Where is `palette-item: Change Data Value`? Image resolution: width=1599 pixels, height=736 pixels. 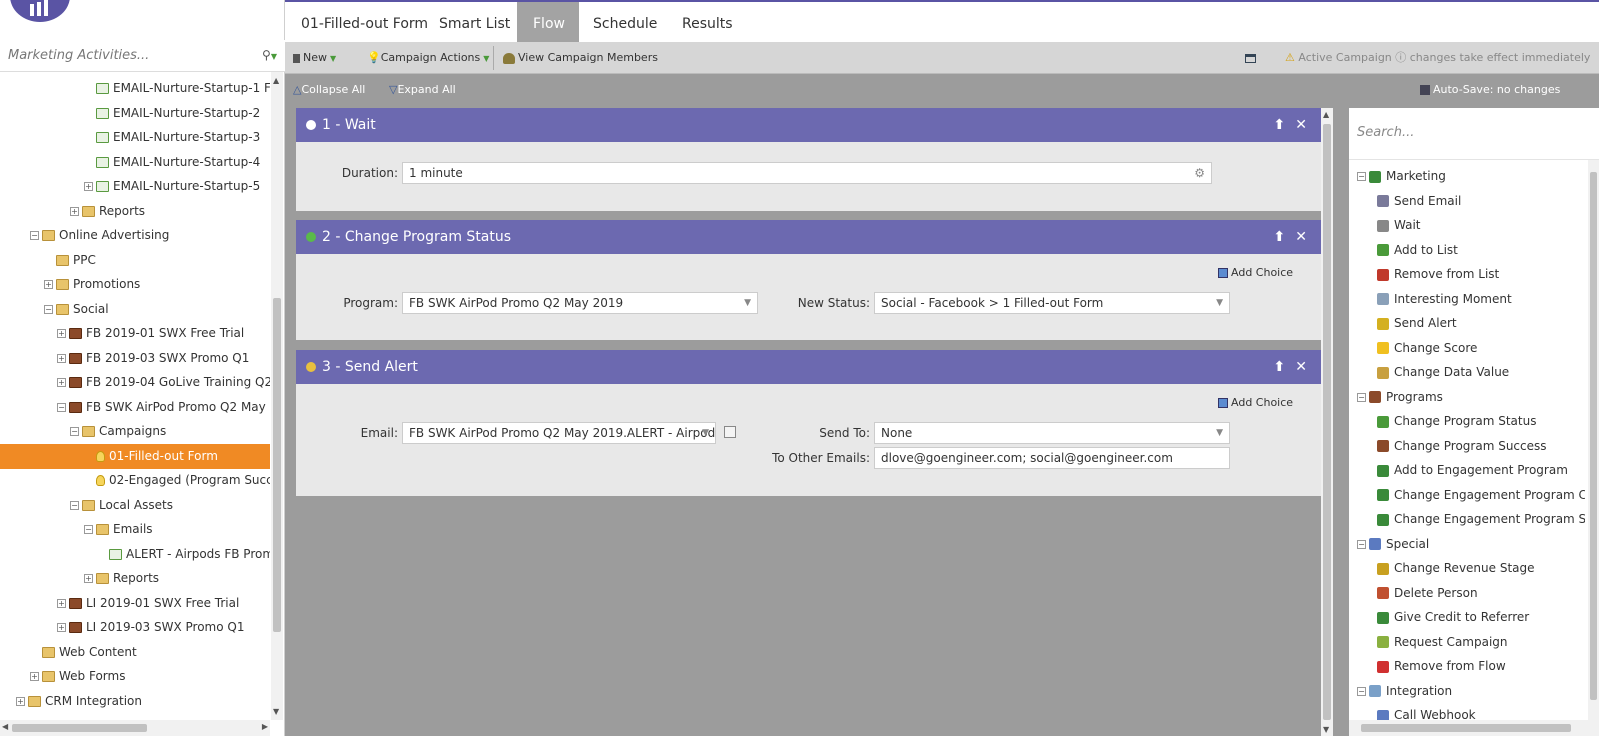 palette-item: Change Data Value is located at coordinates (1467, 372).